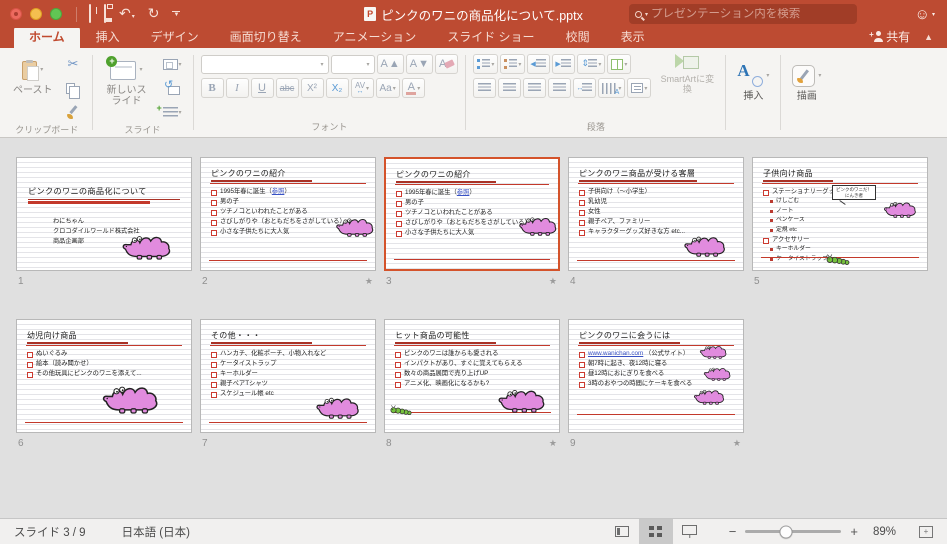  Describe the element at coordinates (655, 531) in the screenshot. I see `view-slide-sorter-button` at that location.